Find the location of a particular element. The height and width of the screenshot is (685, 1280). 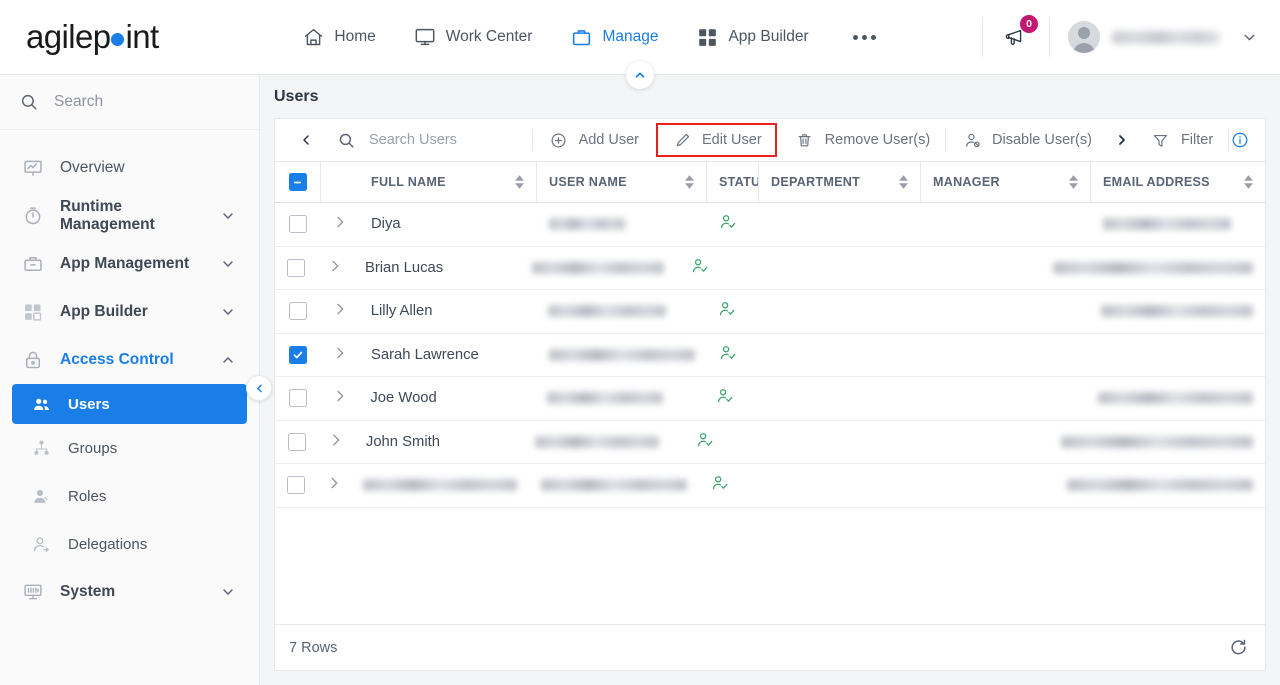

sidebar-item-overview: Overview is located at coordinates (129, 168).